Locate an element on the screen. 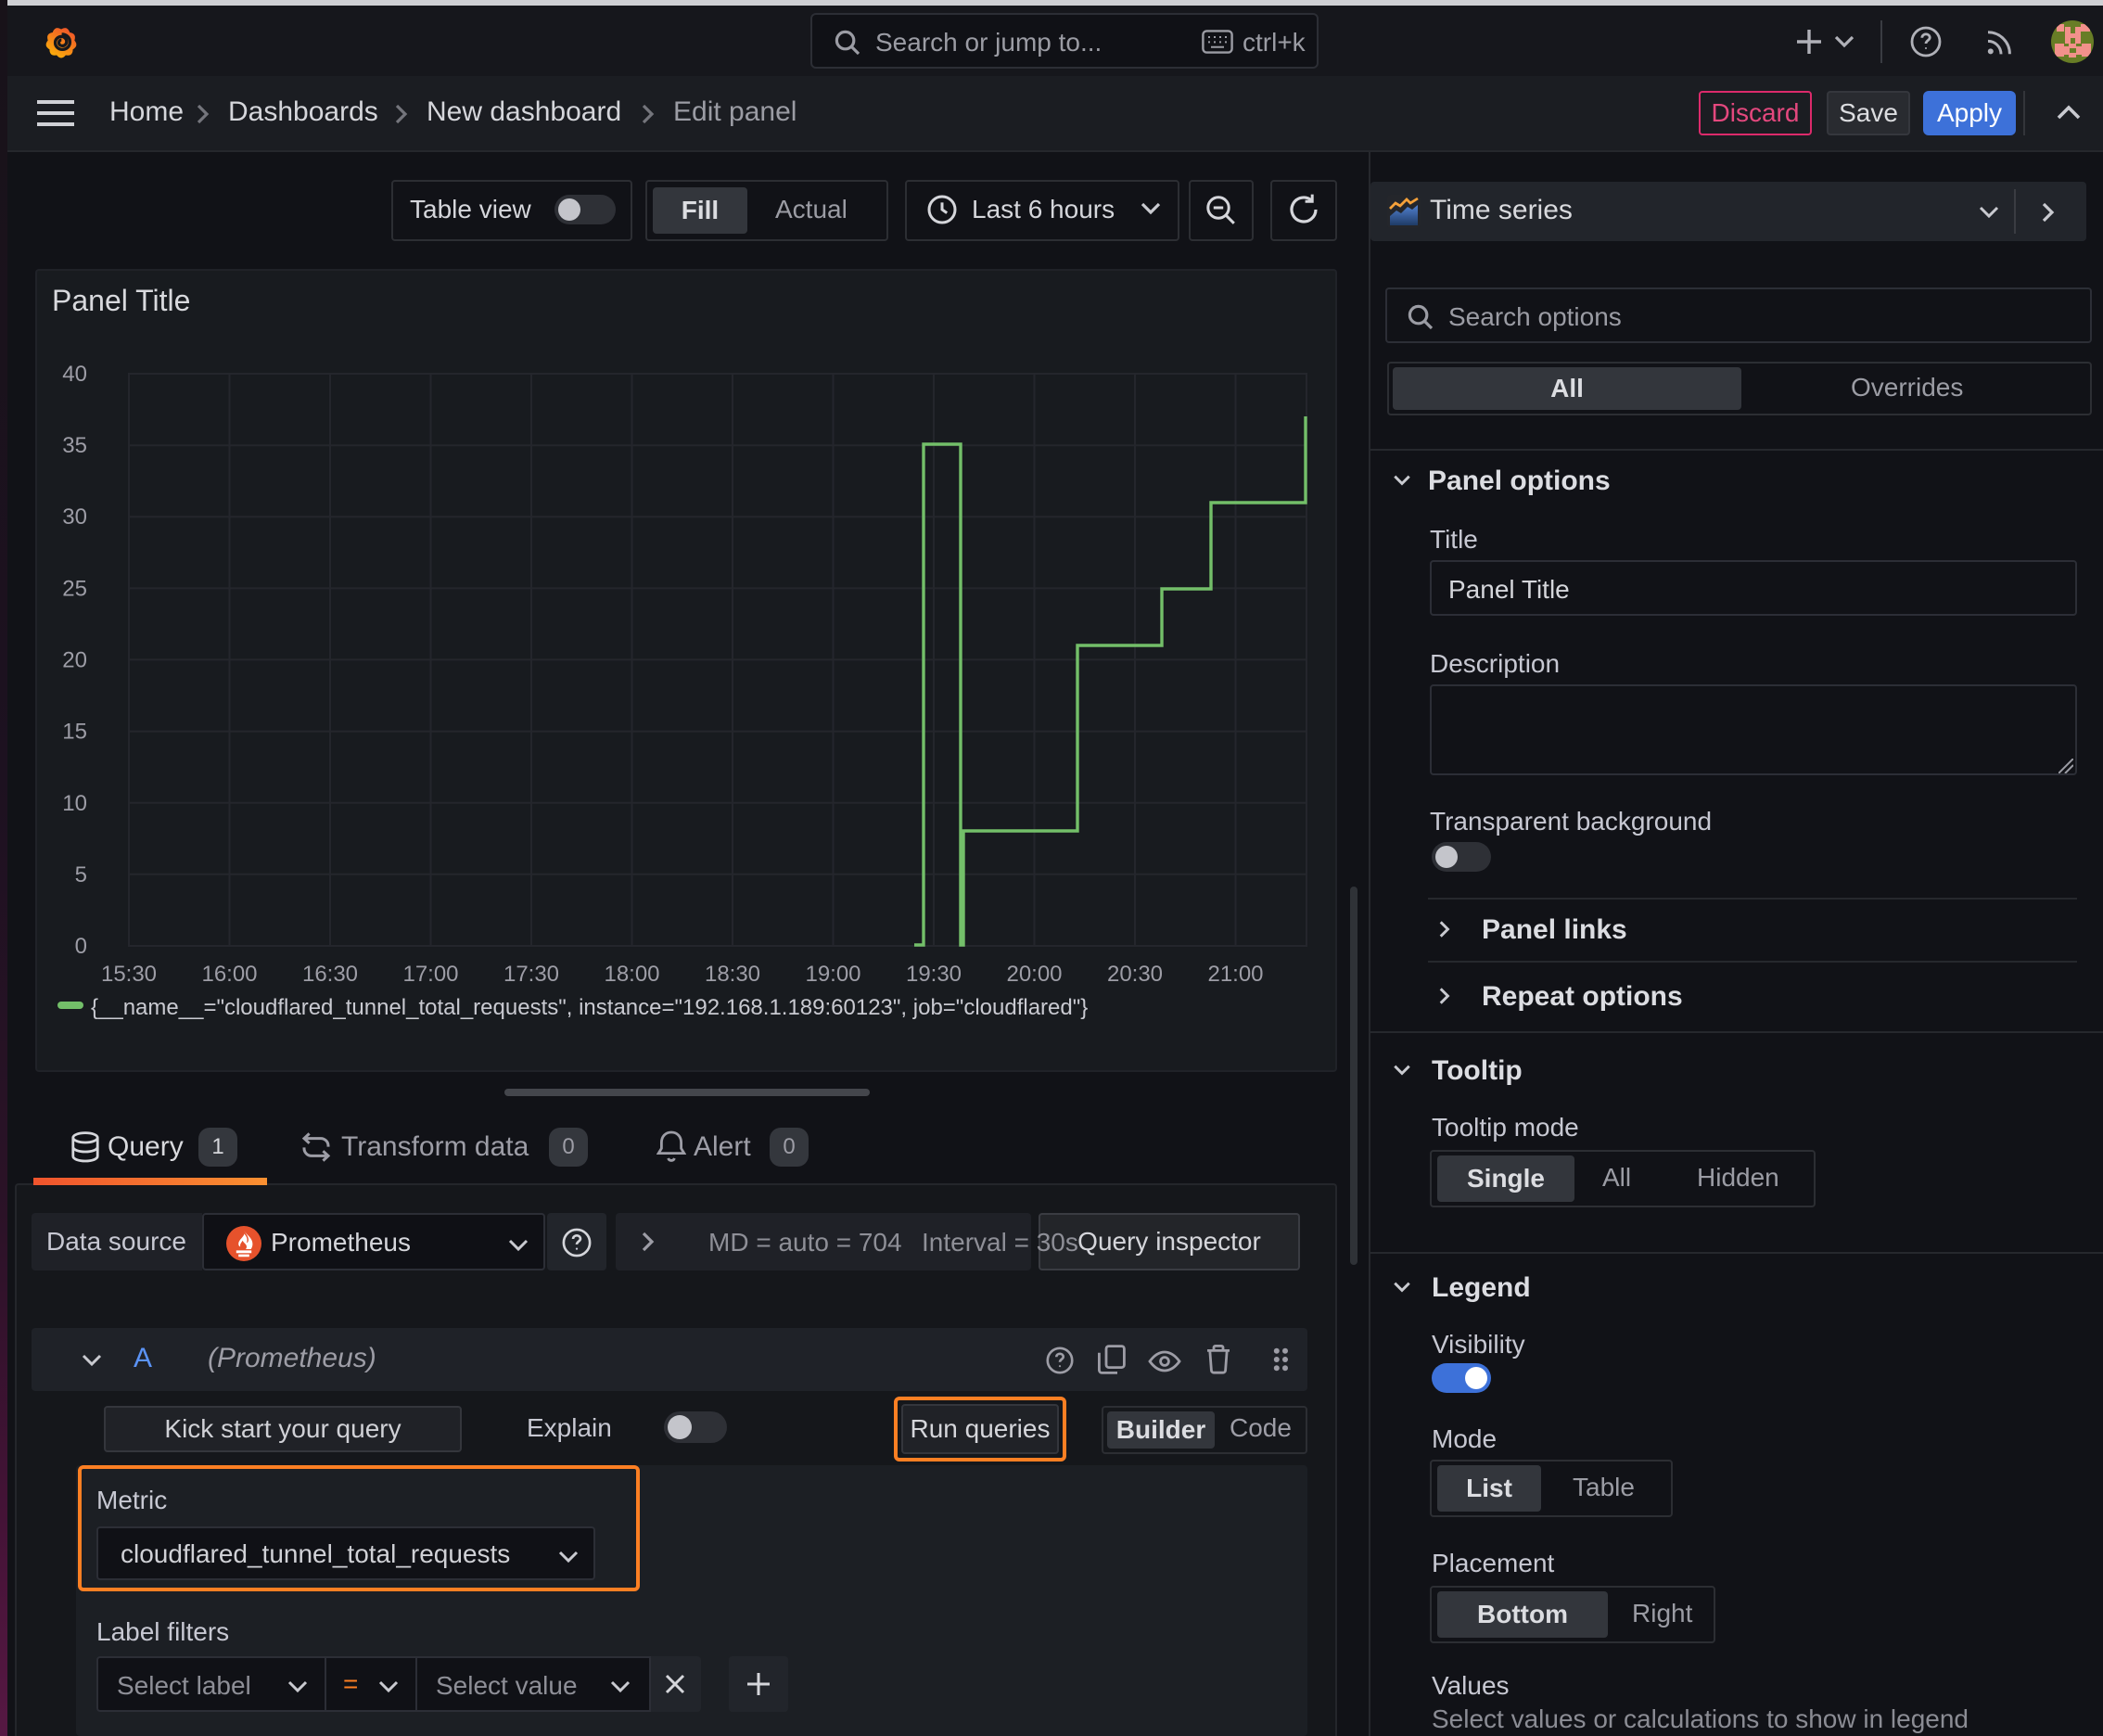  svg-text: 18:00 is located at coordinates (631, 974).